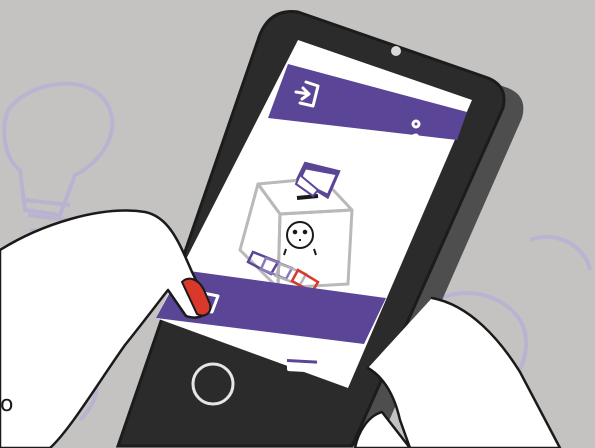 Image resolution: width=595 pixels, height=448 pixels. What do you see at coordinates (307, 197) in the screenshot?
I see `ballot-slot` at bounding box center [307, 197].